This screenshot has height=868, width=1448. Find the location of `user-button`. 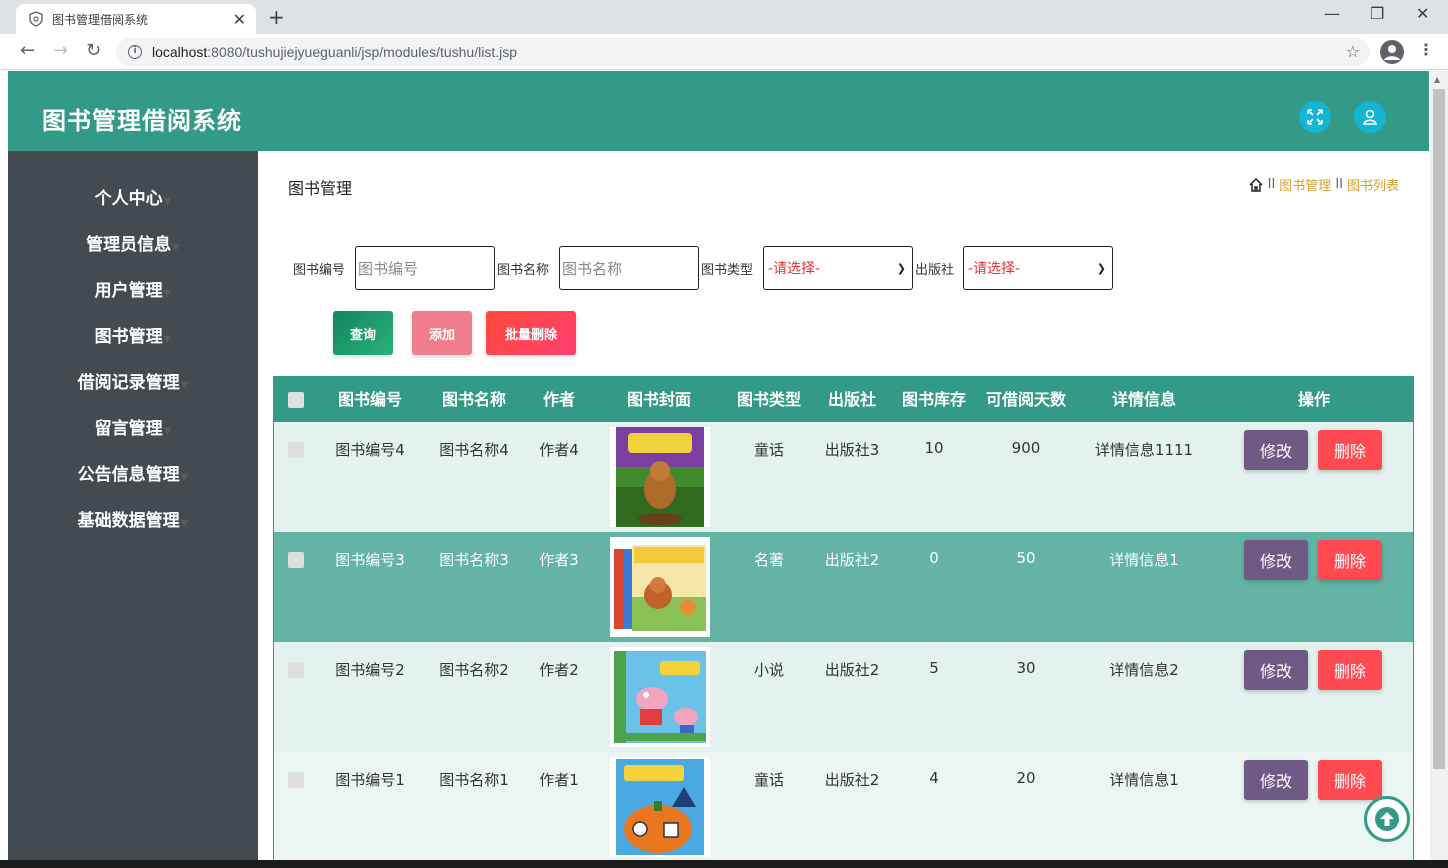

user-button is located at coordinates (1370, 117).